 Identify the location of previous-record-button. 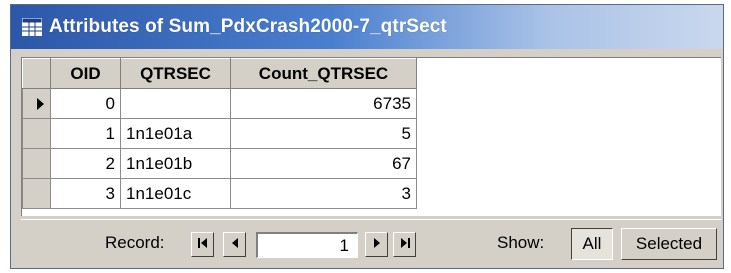
(234, 244).